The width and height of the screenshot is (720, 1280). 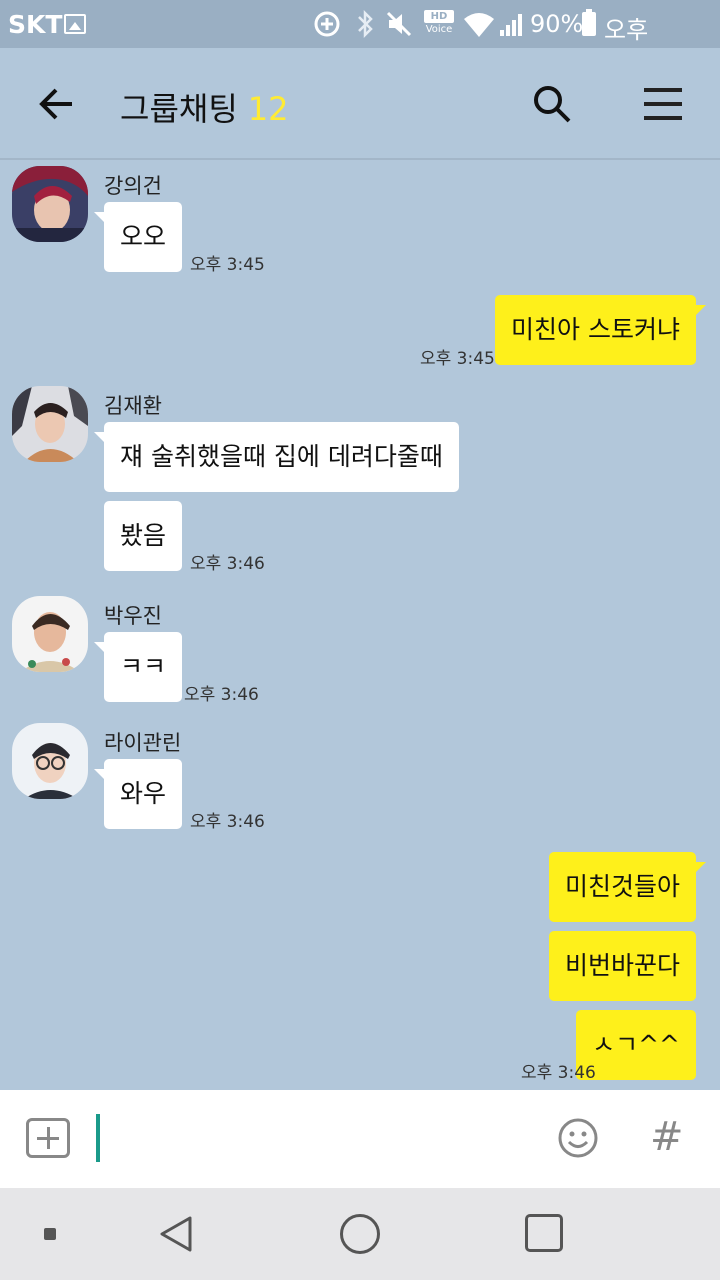 What do you see at coordinates (399, 24) in the screenshot?
I see `mute-icon` at bounding box center [399, 24].